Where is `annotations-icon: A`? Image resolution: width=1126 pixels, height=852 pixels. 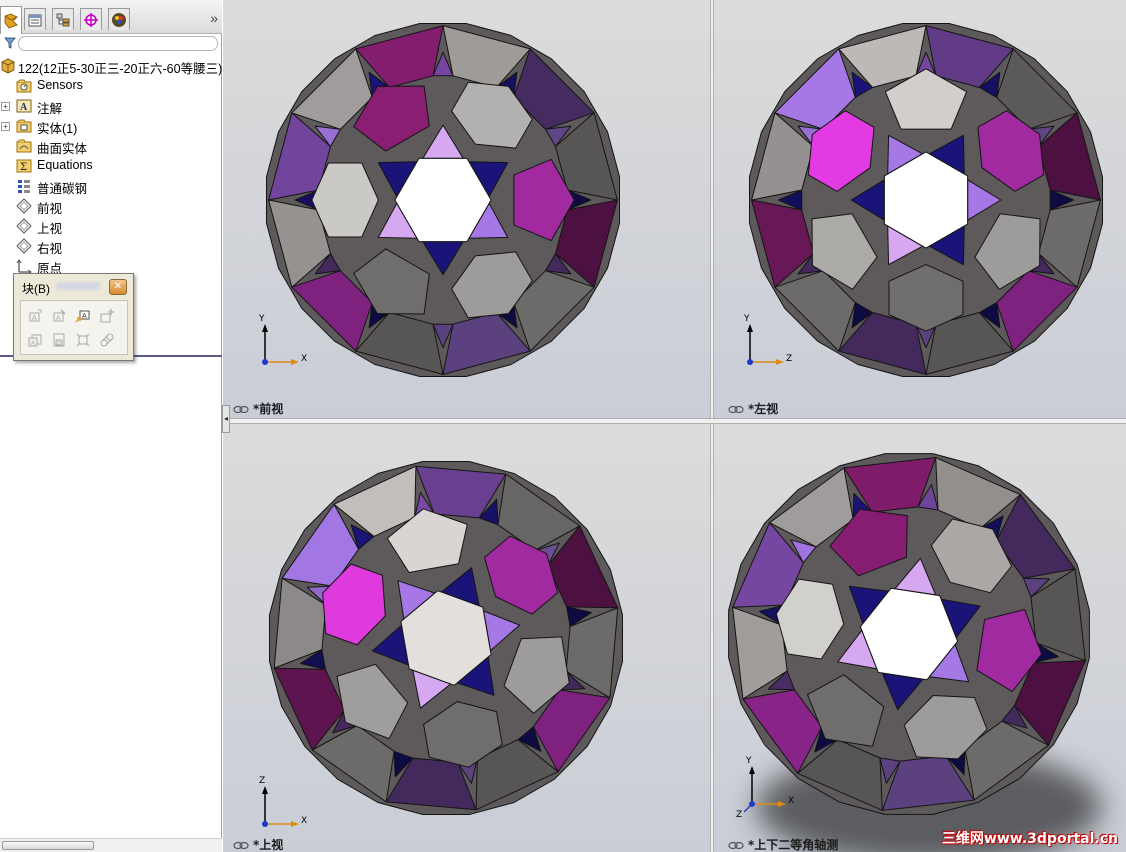 annotations-icon: A is located at coordinates (24, 106).